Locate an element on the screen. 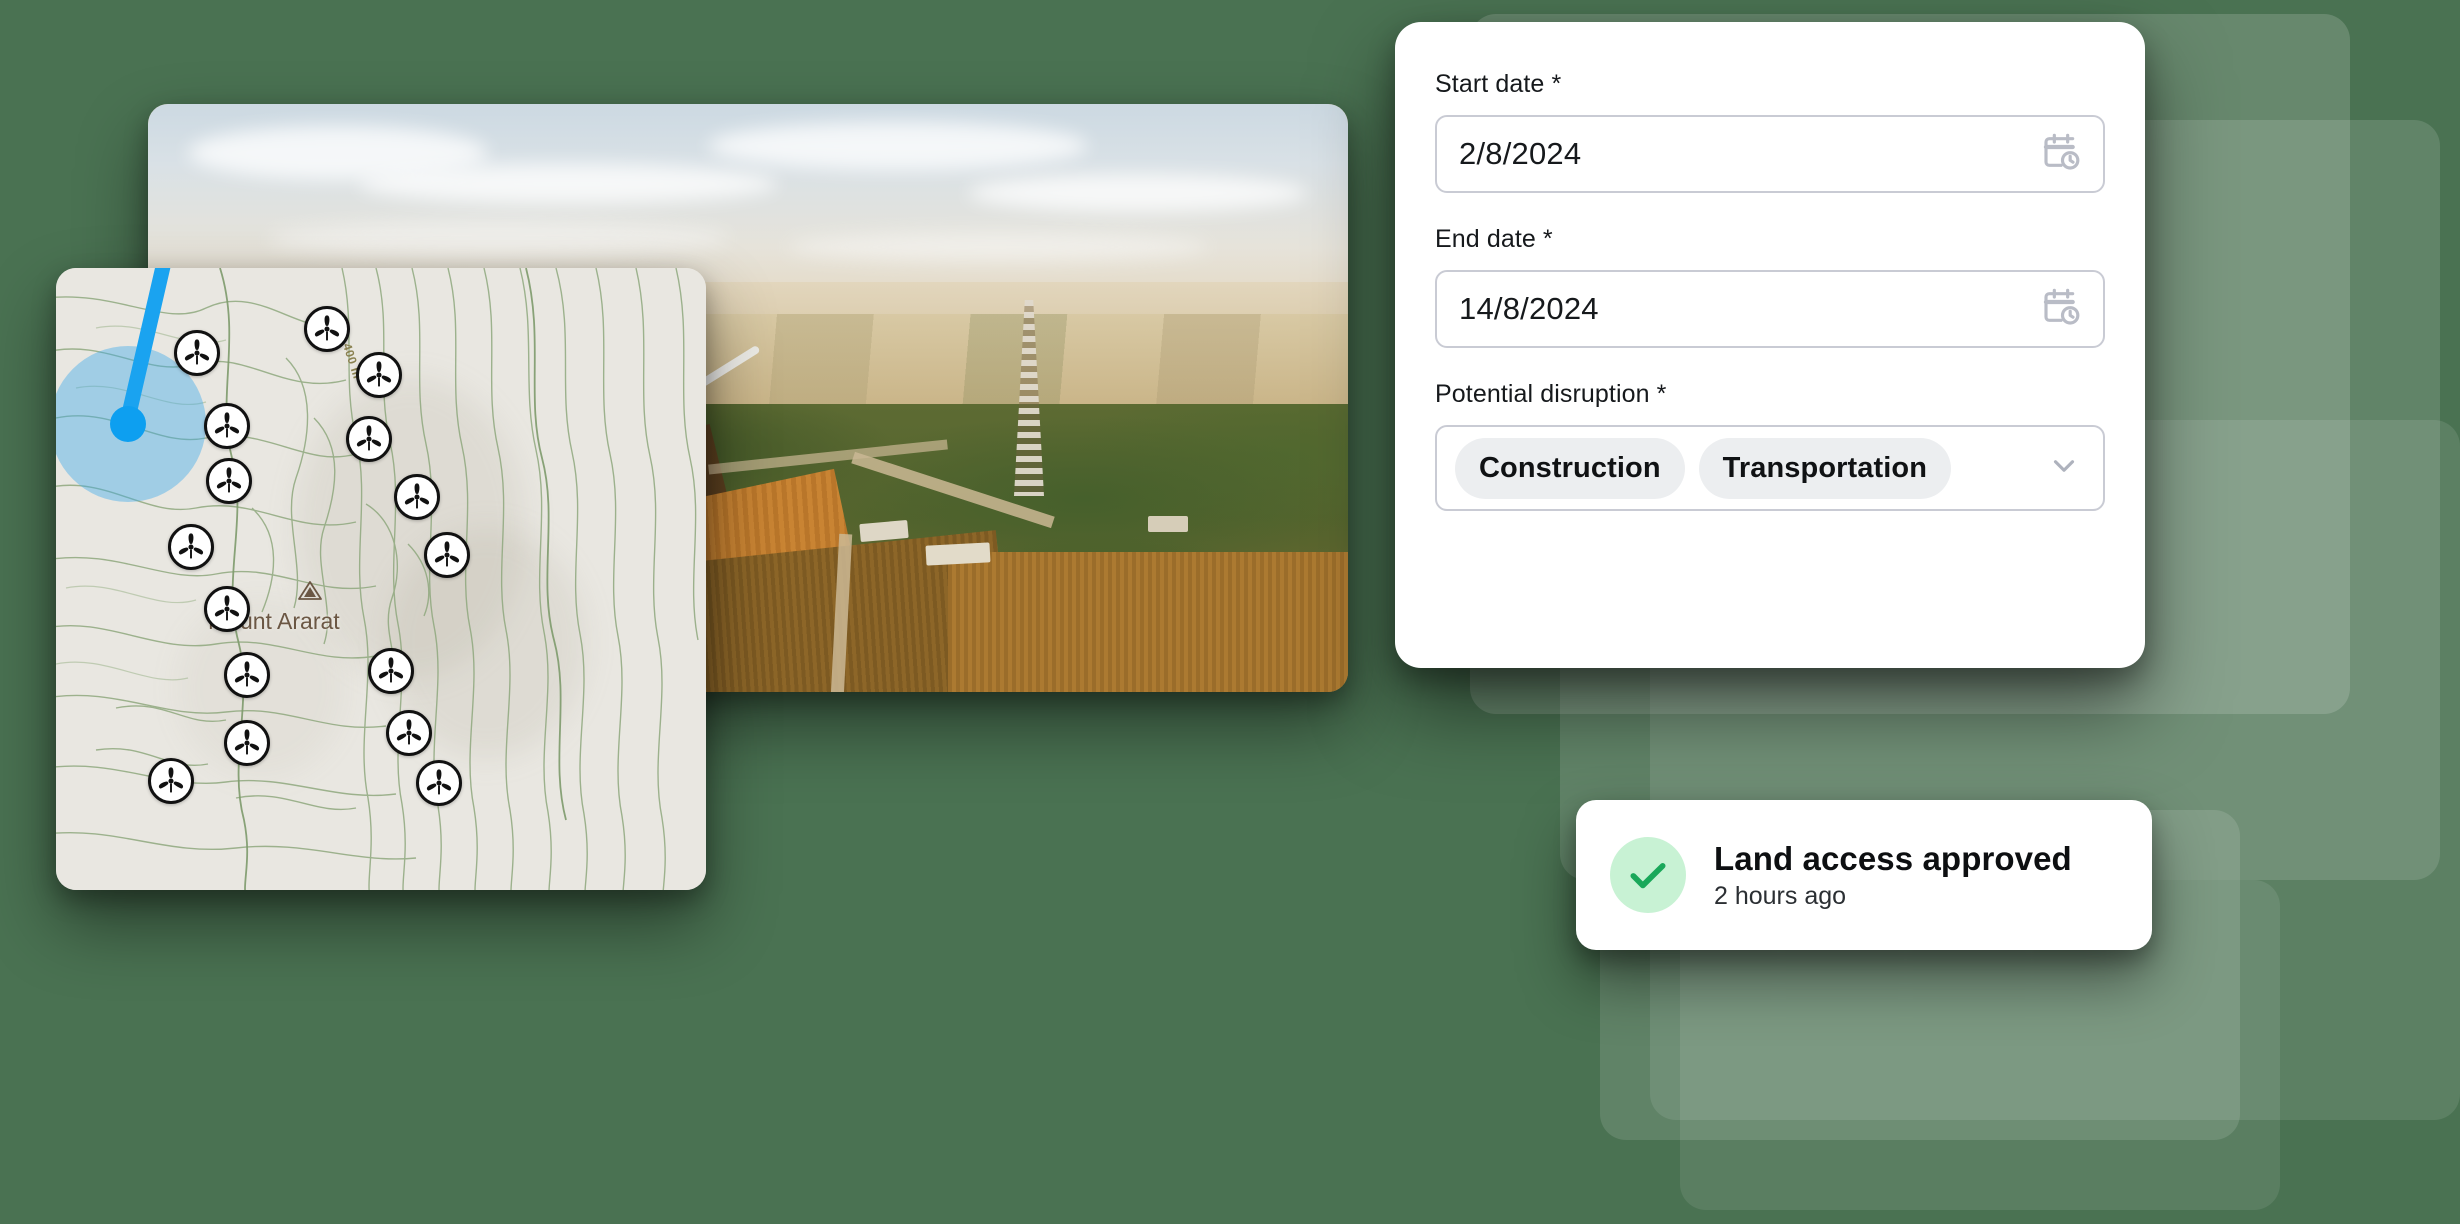  toast-text: Land access approved 2 hours ago is located at coordinates (1893, 875).